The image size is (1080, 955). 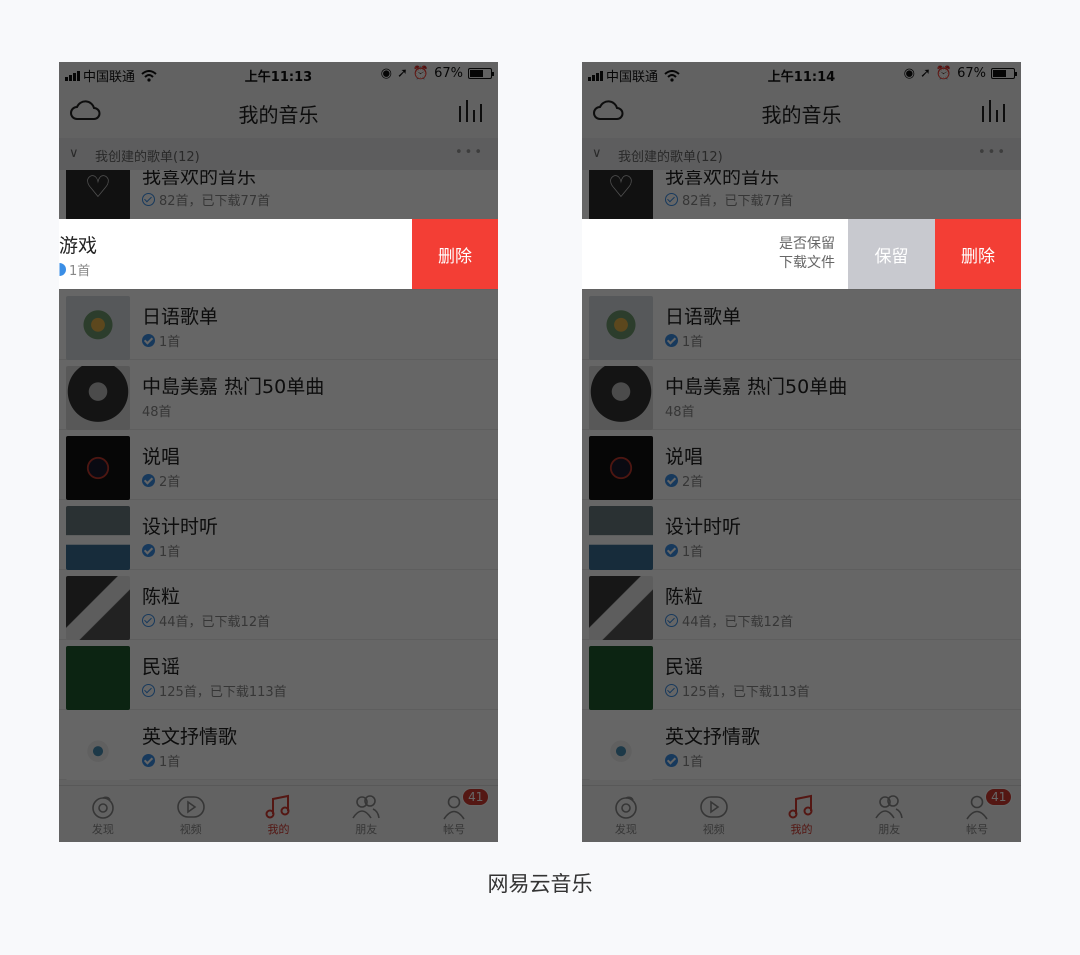 What do you see at coordinates (540, 884) in the screenshot?
I see `caption: 网易云音乐` at bounding box center [540, 884].